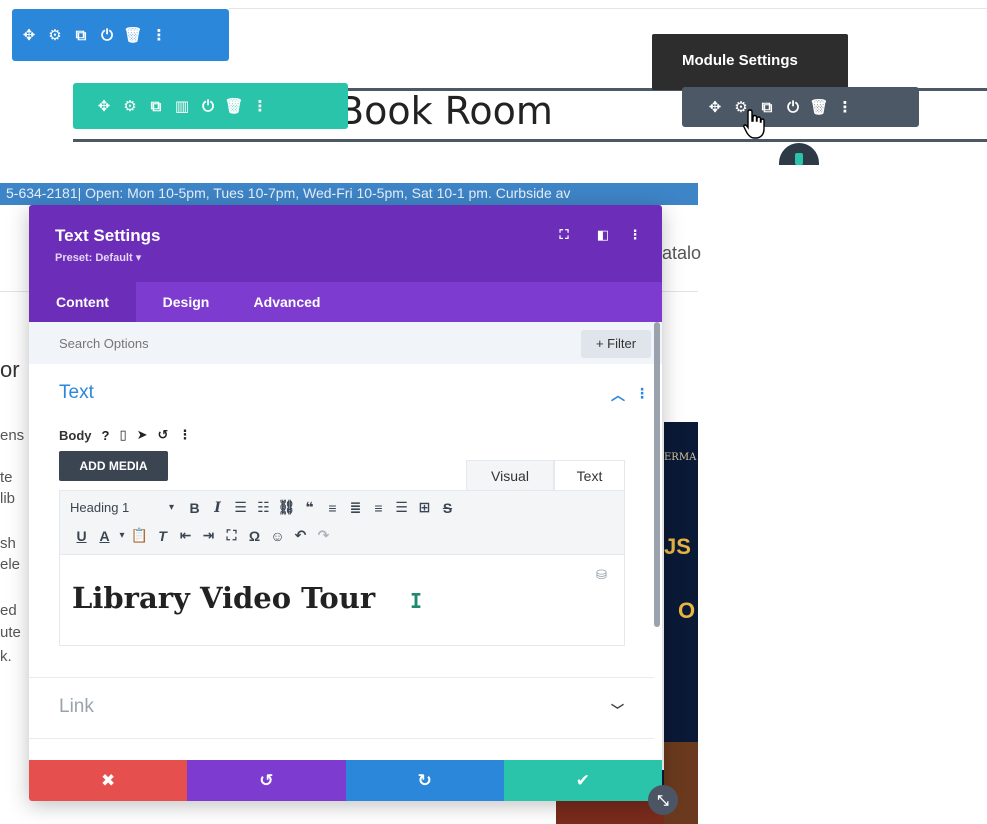  I want to click on book-cover-image: ERMA JS O, so click(681, 623).